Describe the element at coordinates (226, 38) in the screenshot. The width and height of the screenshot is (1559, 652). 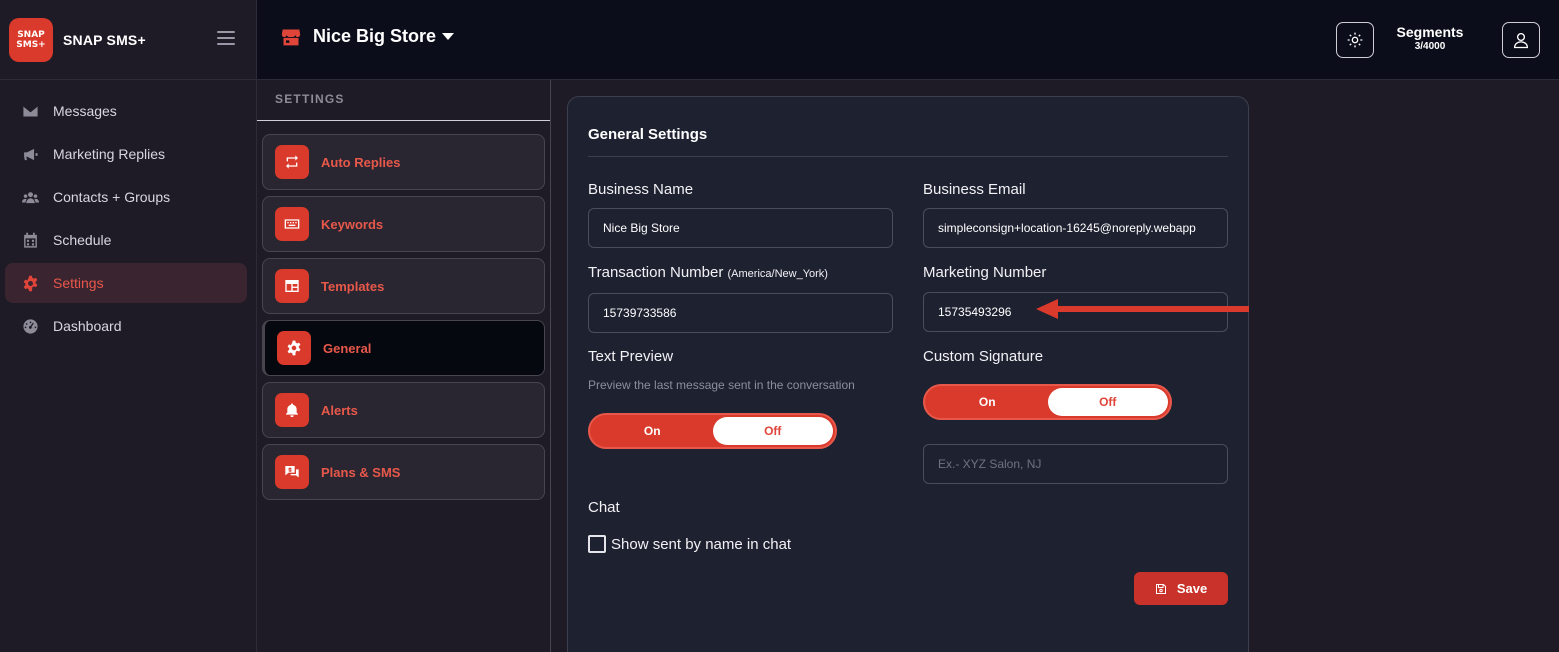
I see `hamburger-menu-icon` at that location.